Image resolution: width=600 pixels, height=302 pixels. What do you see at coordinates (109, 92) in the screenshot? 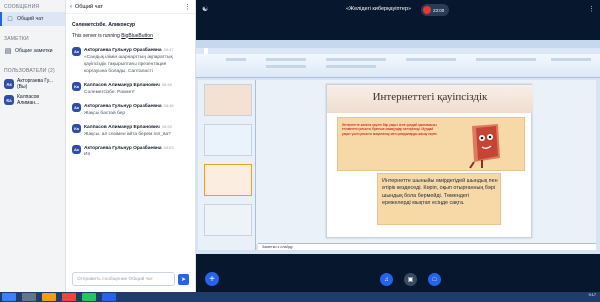
I see `message-text: Сәлеметсізбе. Рахмет!` at bounding box center [109, 92].